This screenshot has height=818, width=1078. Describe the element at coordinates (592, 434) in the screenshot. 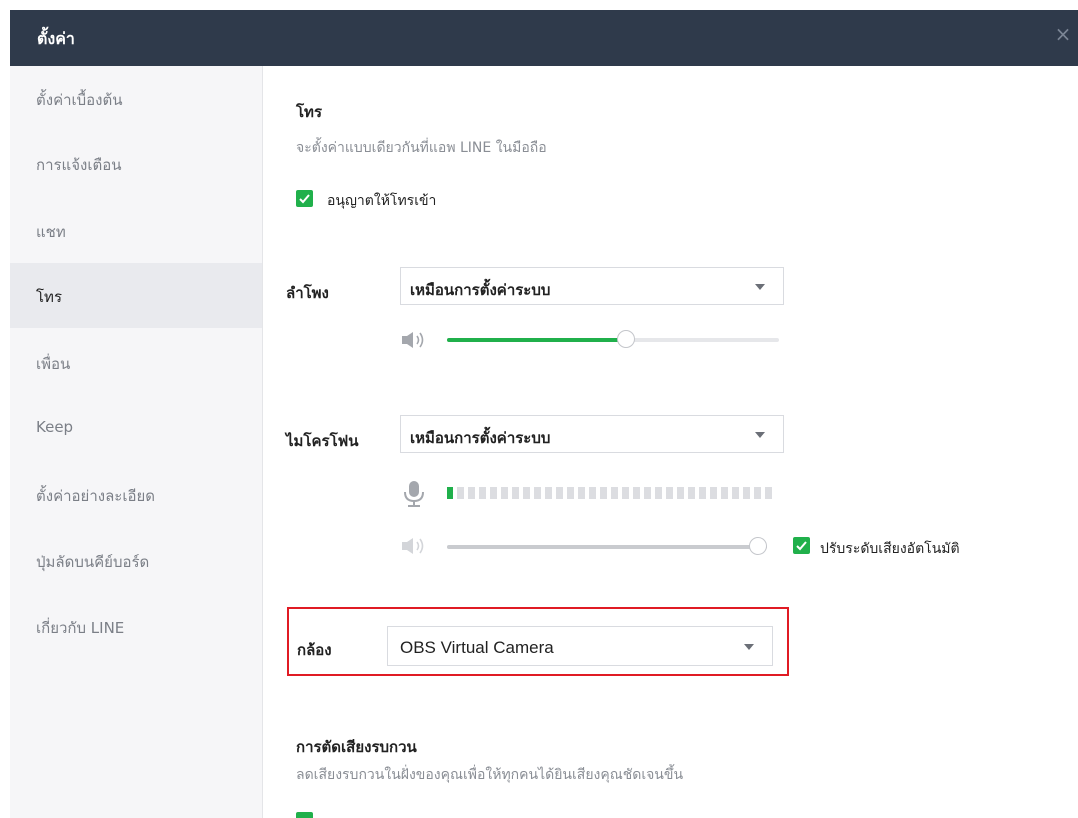

I see `microphone-dropdown: เหมือนการตั้งค่าระบบ` at that location.